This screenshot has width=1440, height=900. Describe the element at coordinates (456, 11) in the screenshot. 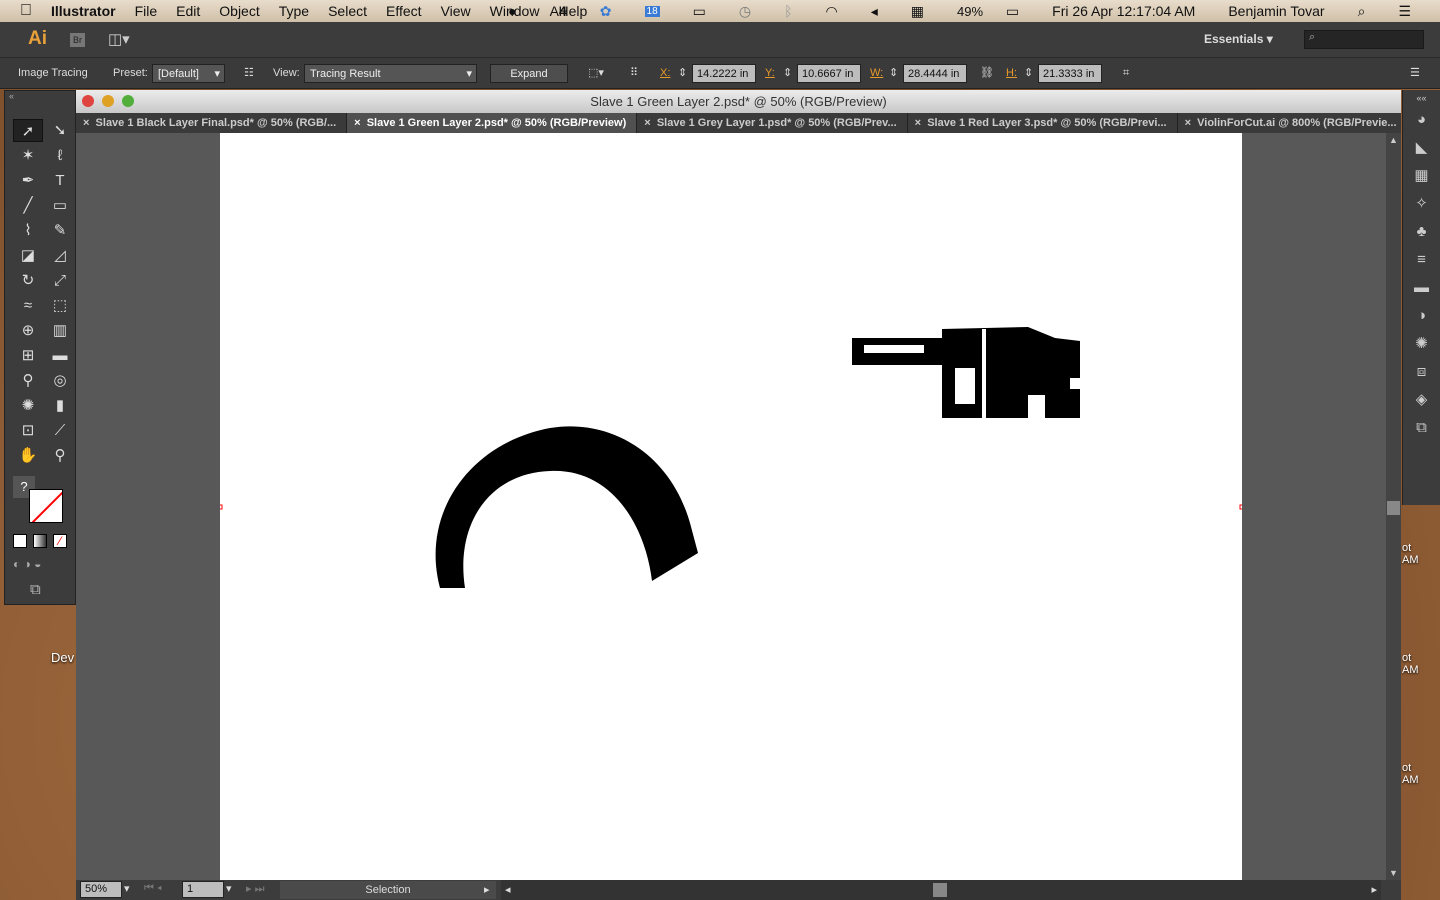

I see `menu-view: View` at that location.